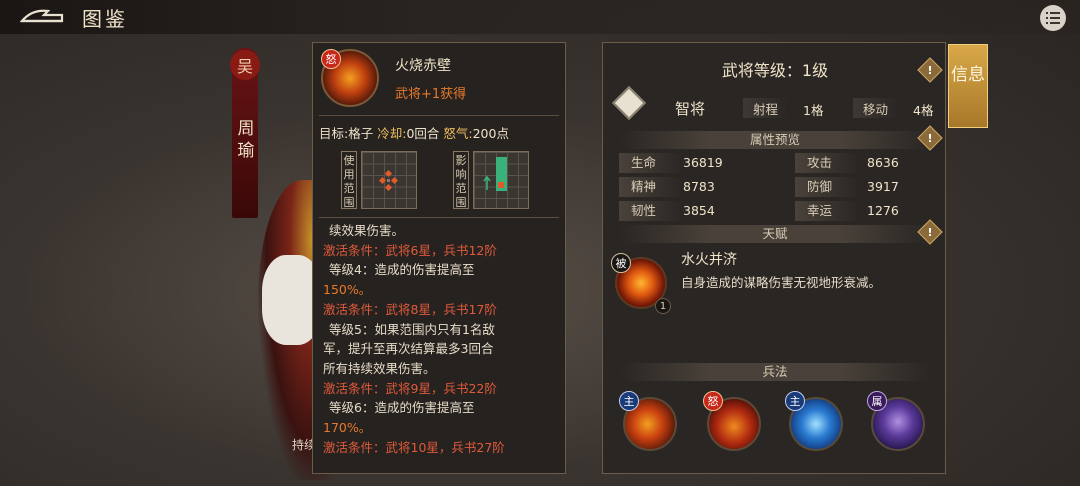  What do you see at coordinates (402, 408) in the screenshot?
I see `desc-line: 等级6：造成的伤害提高至` at bounding box center [402, 408].